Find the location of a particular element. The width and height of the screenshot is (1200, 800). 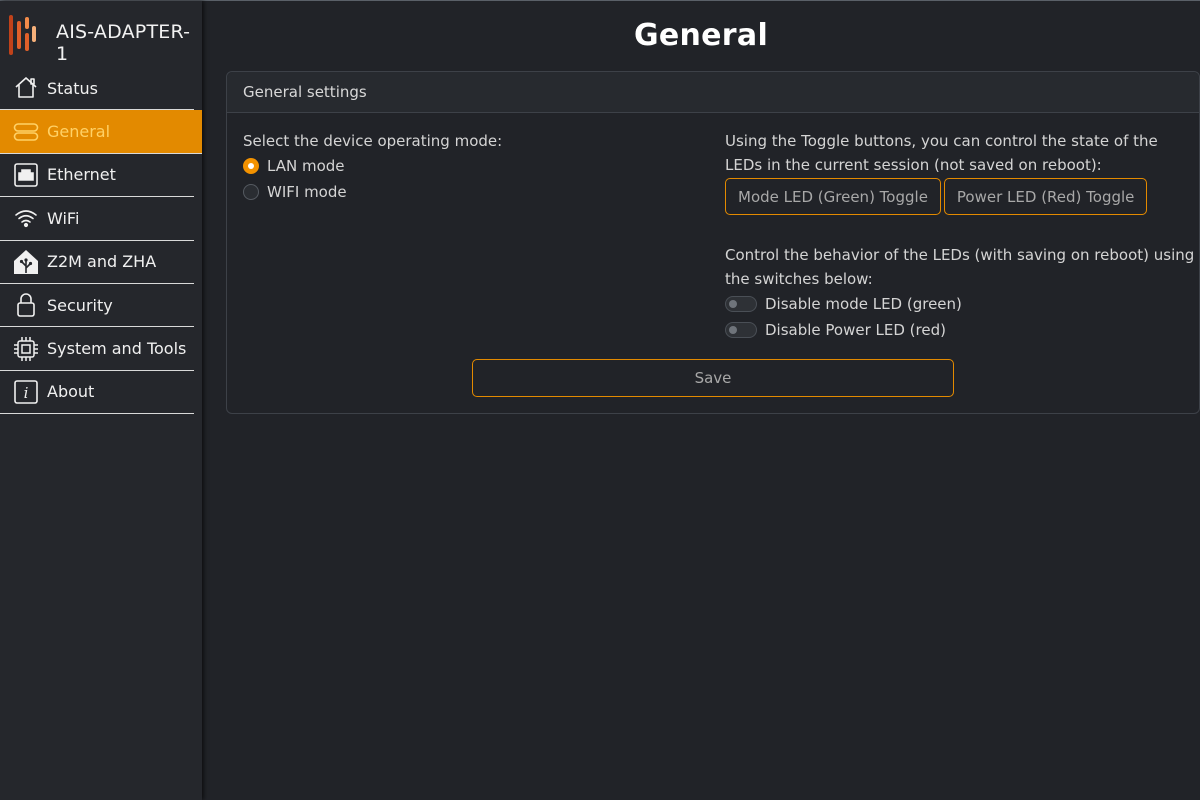

sidebar-item-about: i About is located at coordinates (97, 393).